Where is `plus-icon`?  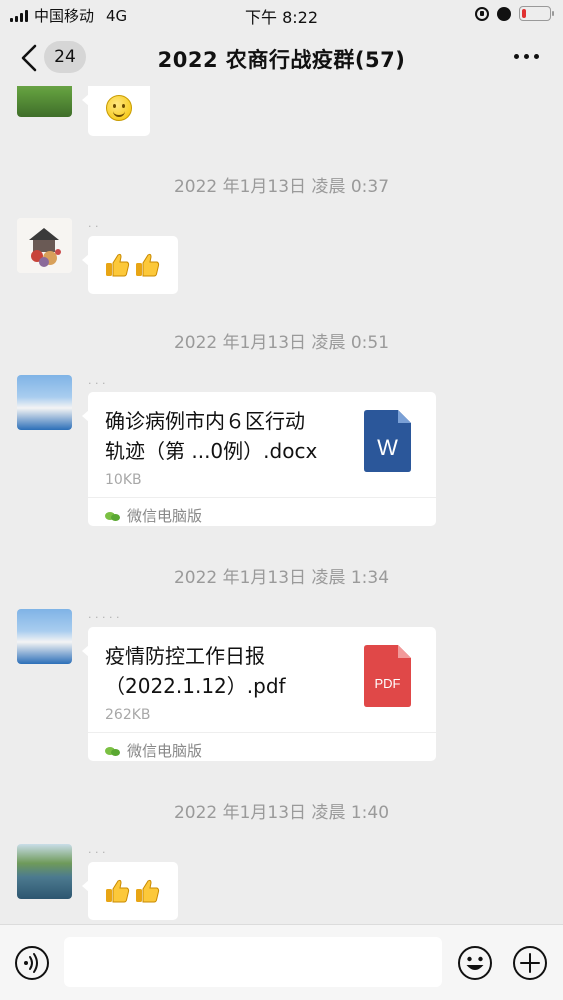 plus-icon is located at coordinates (530, 963).